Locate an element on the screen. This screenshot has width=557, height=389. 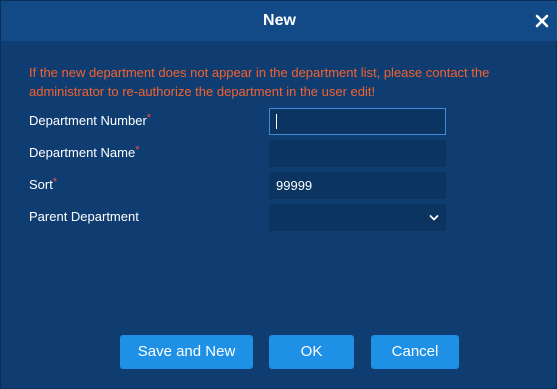
parent-department-label: Parent Department is located at coordinates (84, 216).